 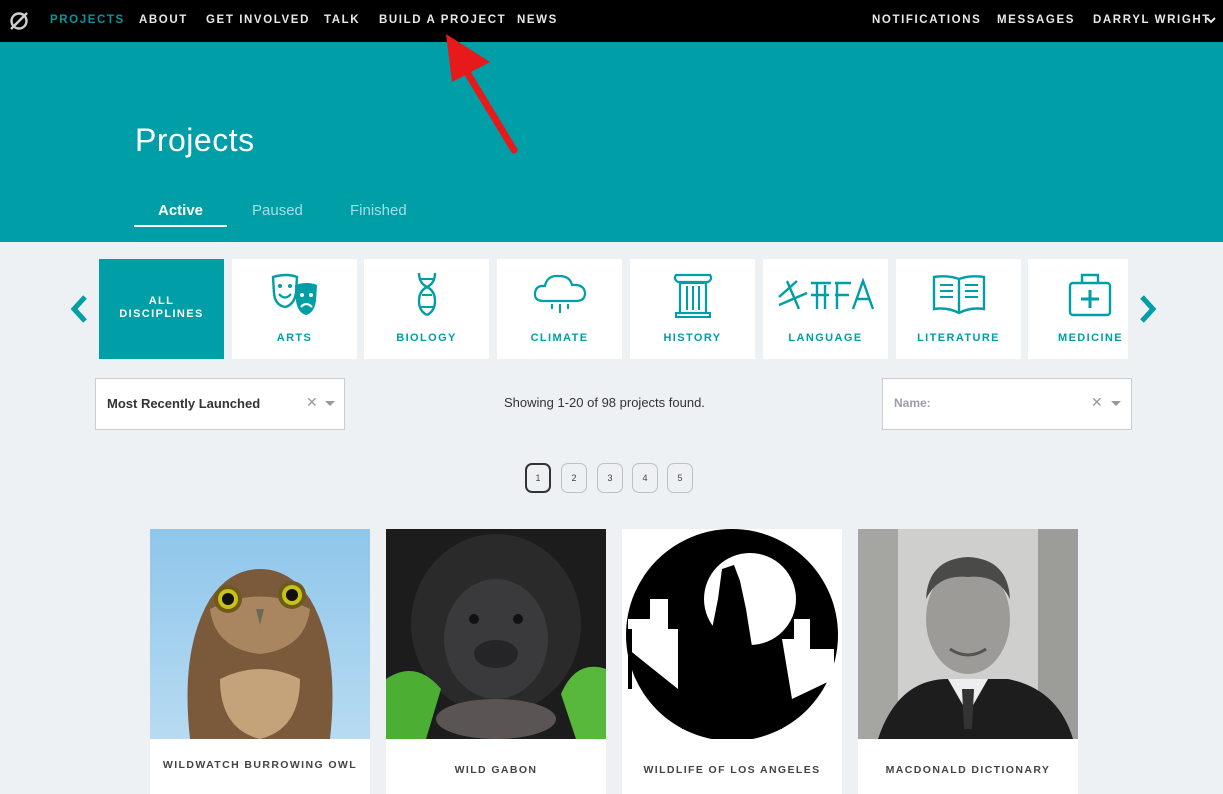 I want to click on discipline-history: HISTORY, so click(x=692, y=309).